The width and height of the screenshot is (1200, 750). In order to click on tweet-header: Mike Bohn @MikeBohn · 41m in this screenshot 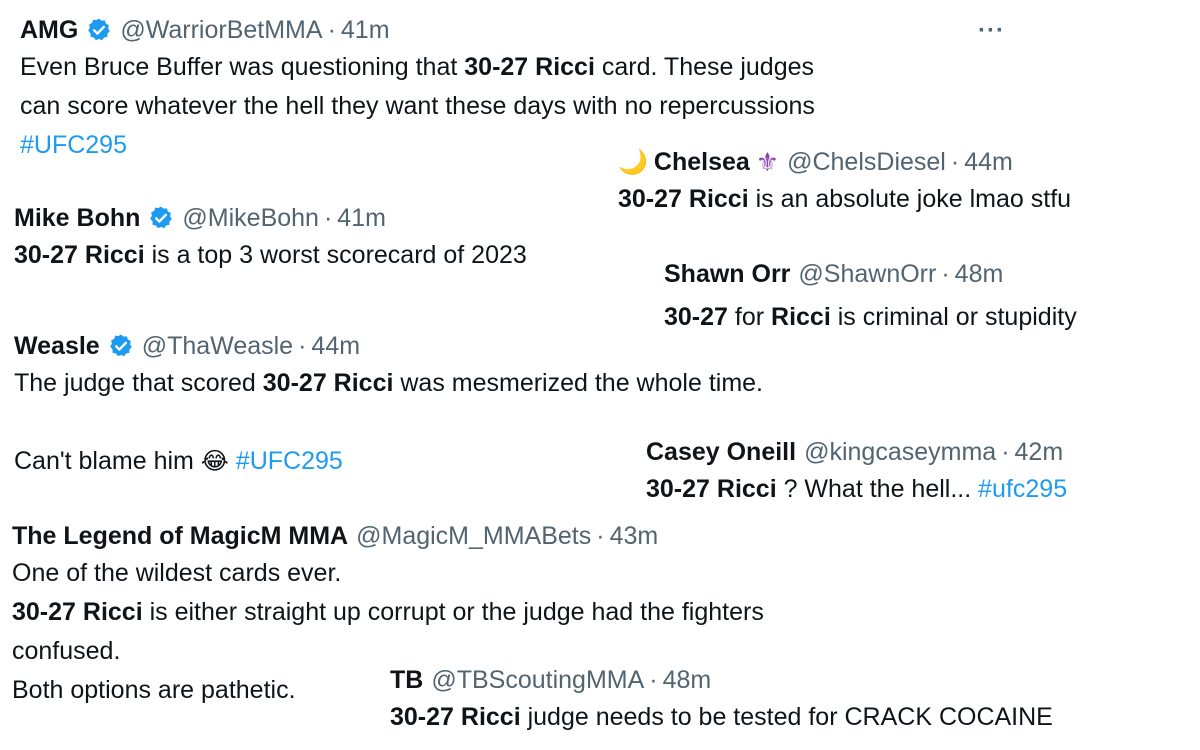, I will do `click(270, 218)`.